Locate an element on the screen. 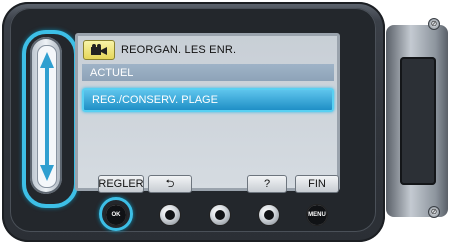 This screenshot has width=451, height=245. menu-item-label: ACTUEL is located at coordinates (112, 72).